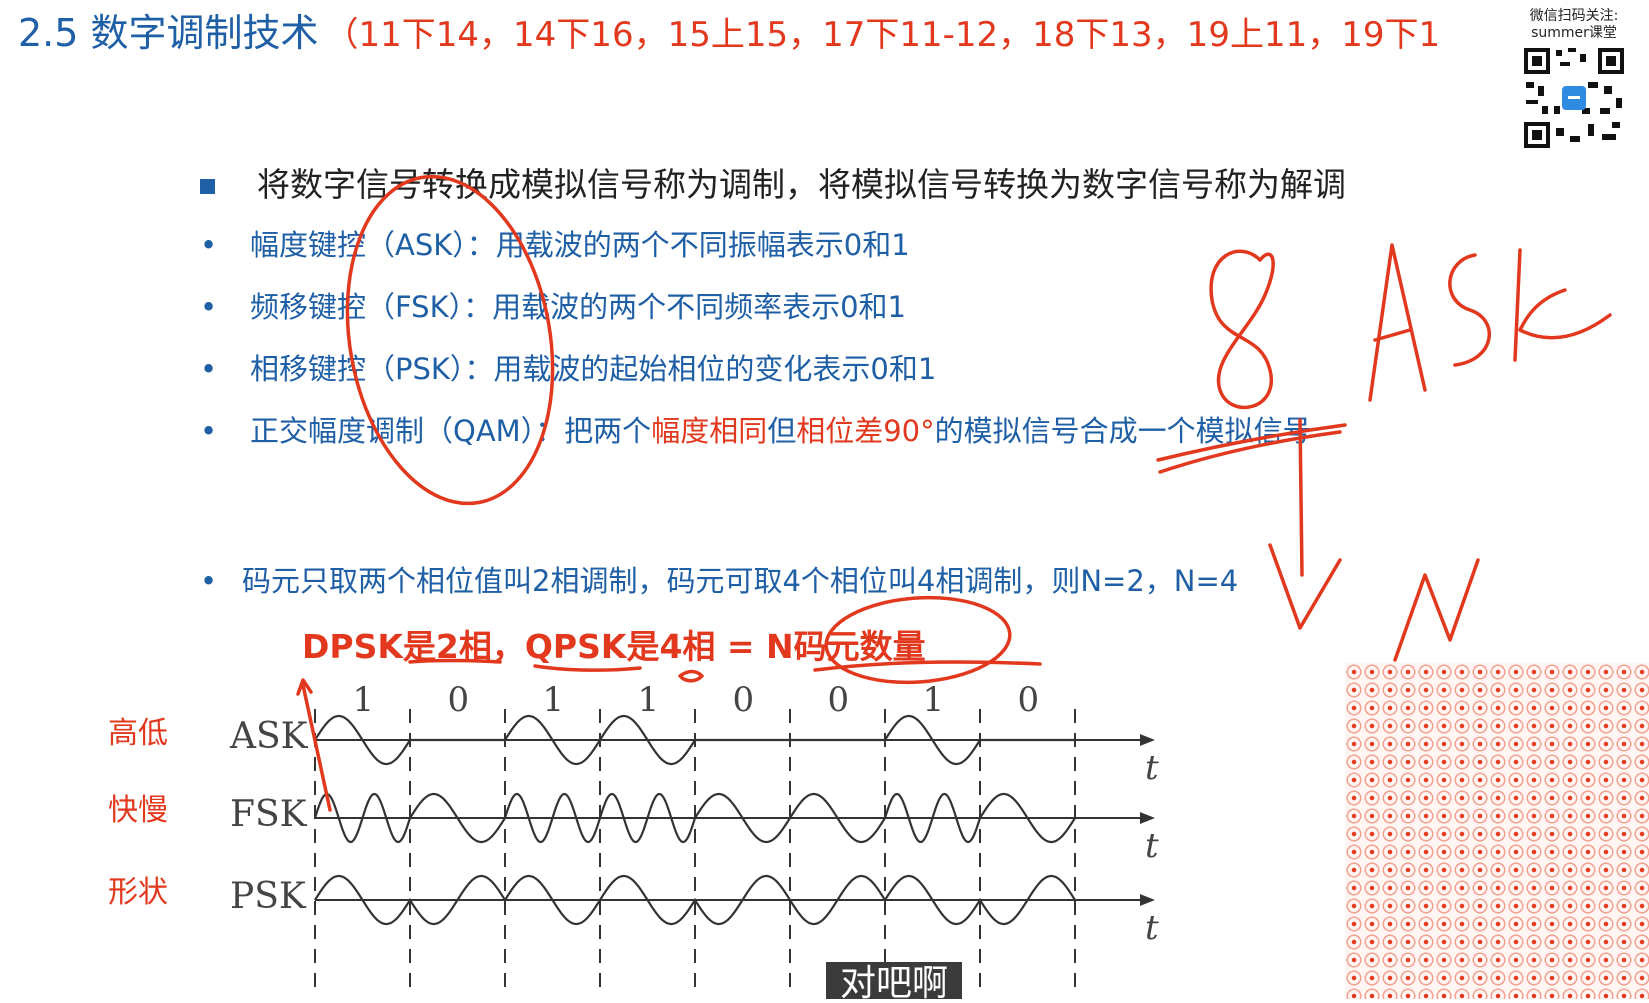  What do you see at coordinates (1469, 310) in the screenshot?
I see `annotation-handwritten-s` at bounding box center [1469, 310].